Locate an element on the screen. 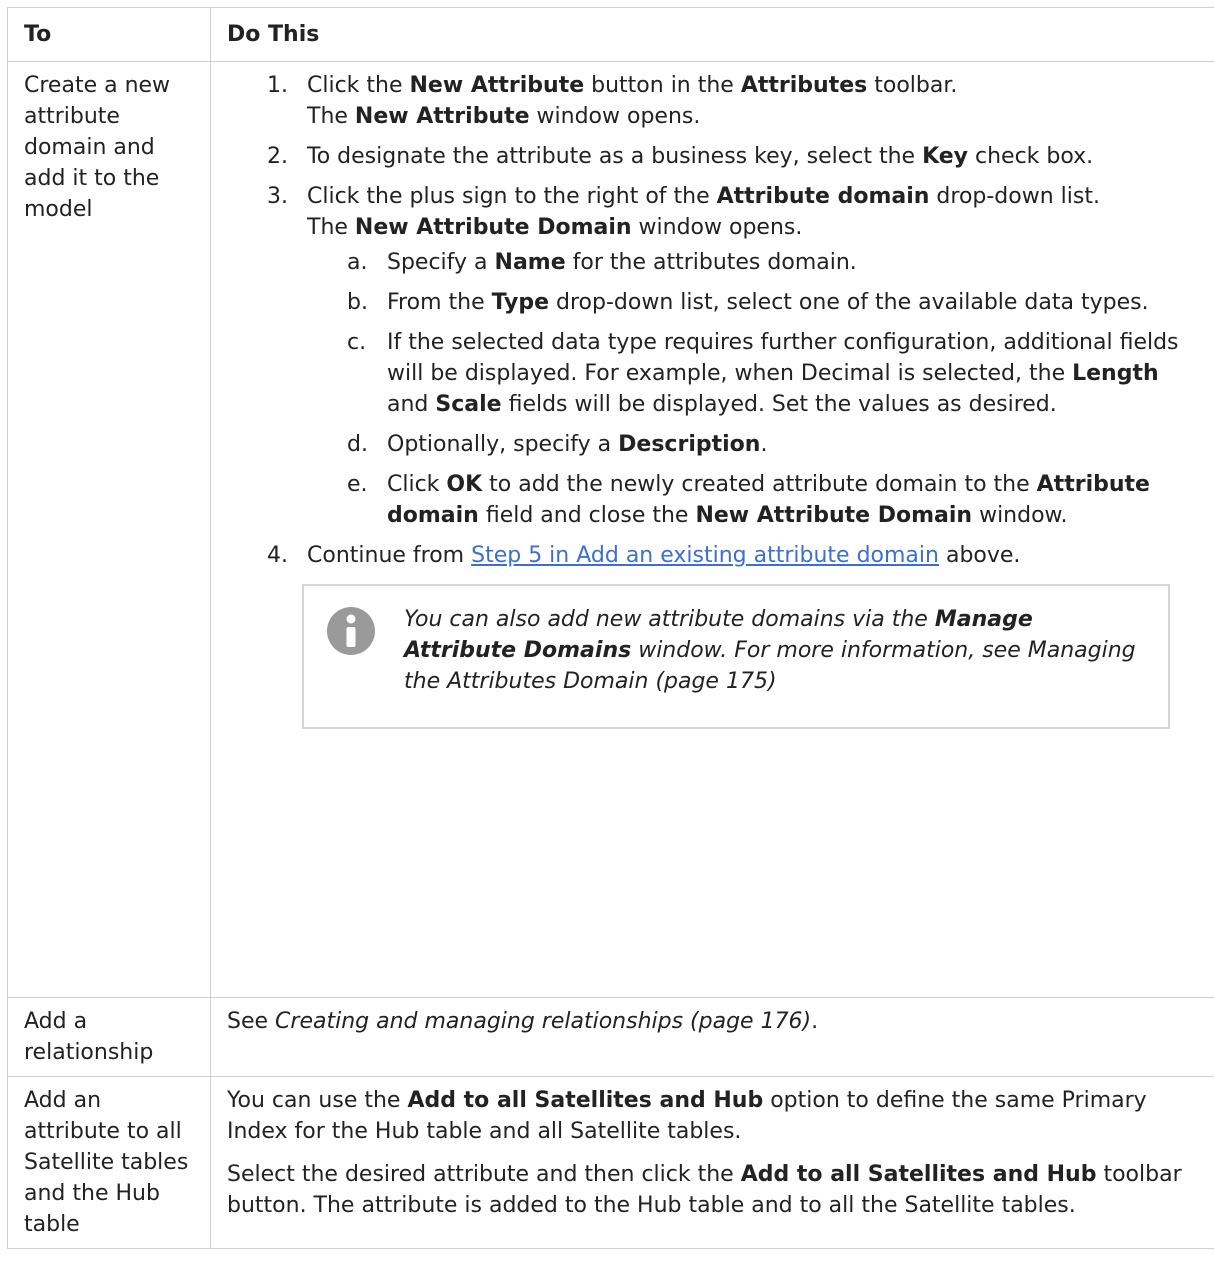  header-to: To is located at coordinates (109, 34).